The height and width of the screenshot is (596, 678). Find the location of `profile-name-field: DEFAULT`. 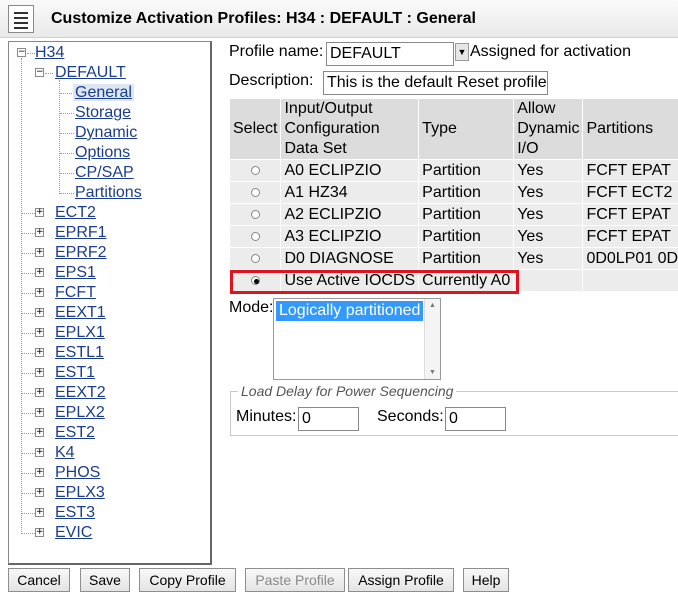

profile-name-field: DEFAULT is located at coordinates (390, 54).